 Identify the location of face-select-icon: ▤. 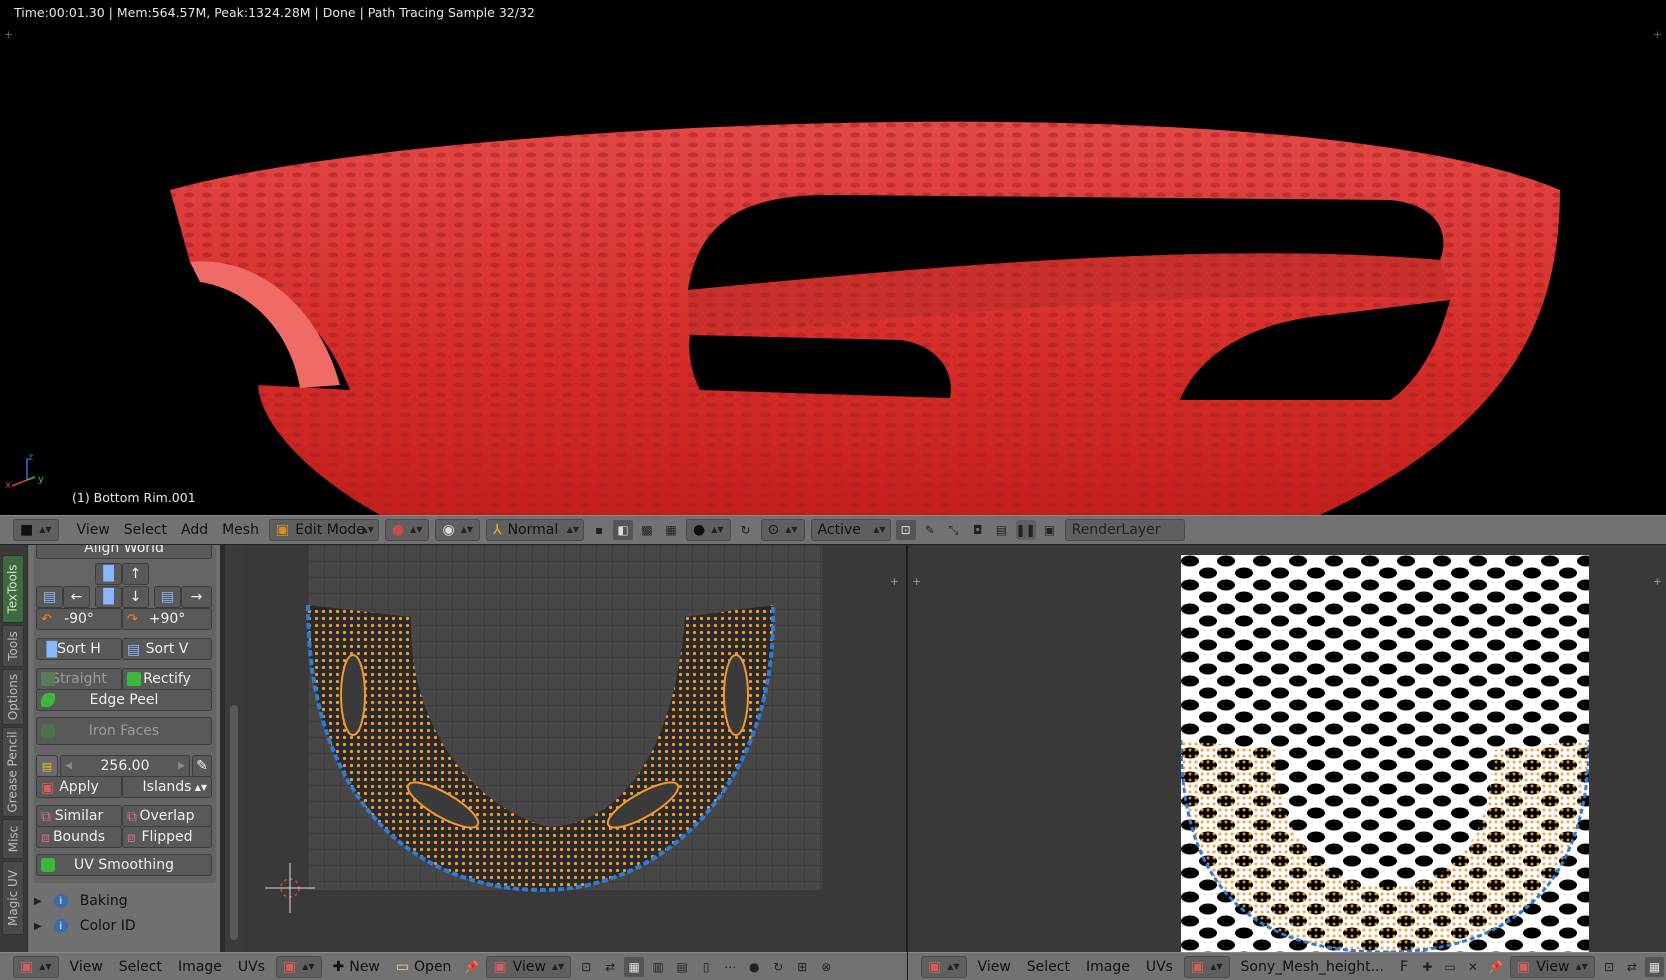
(682, 967).